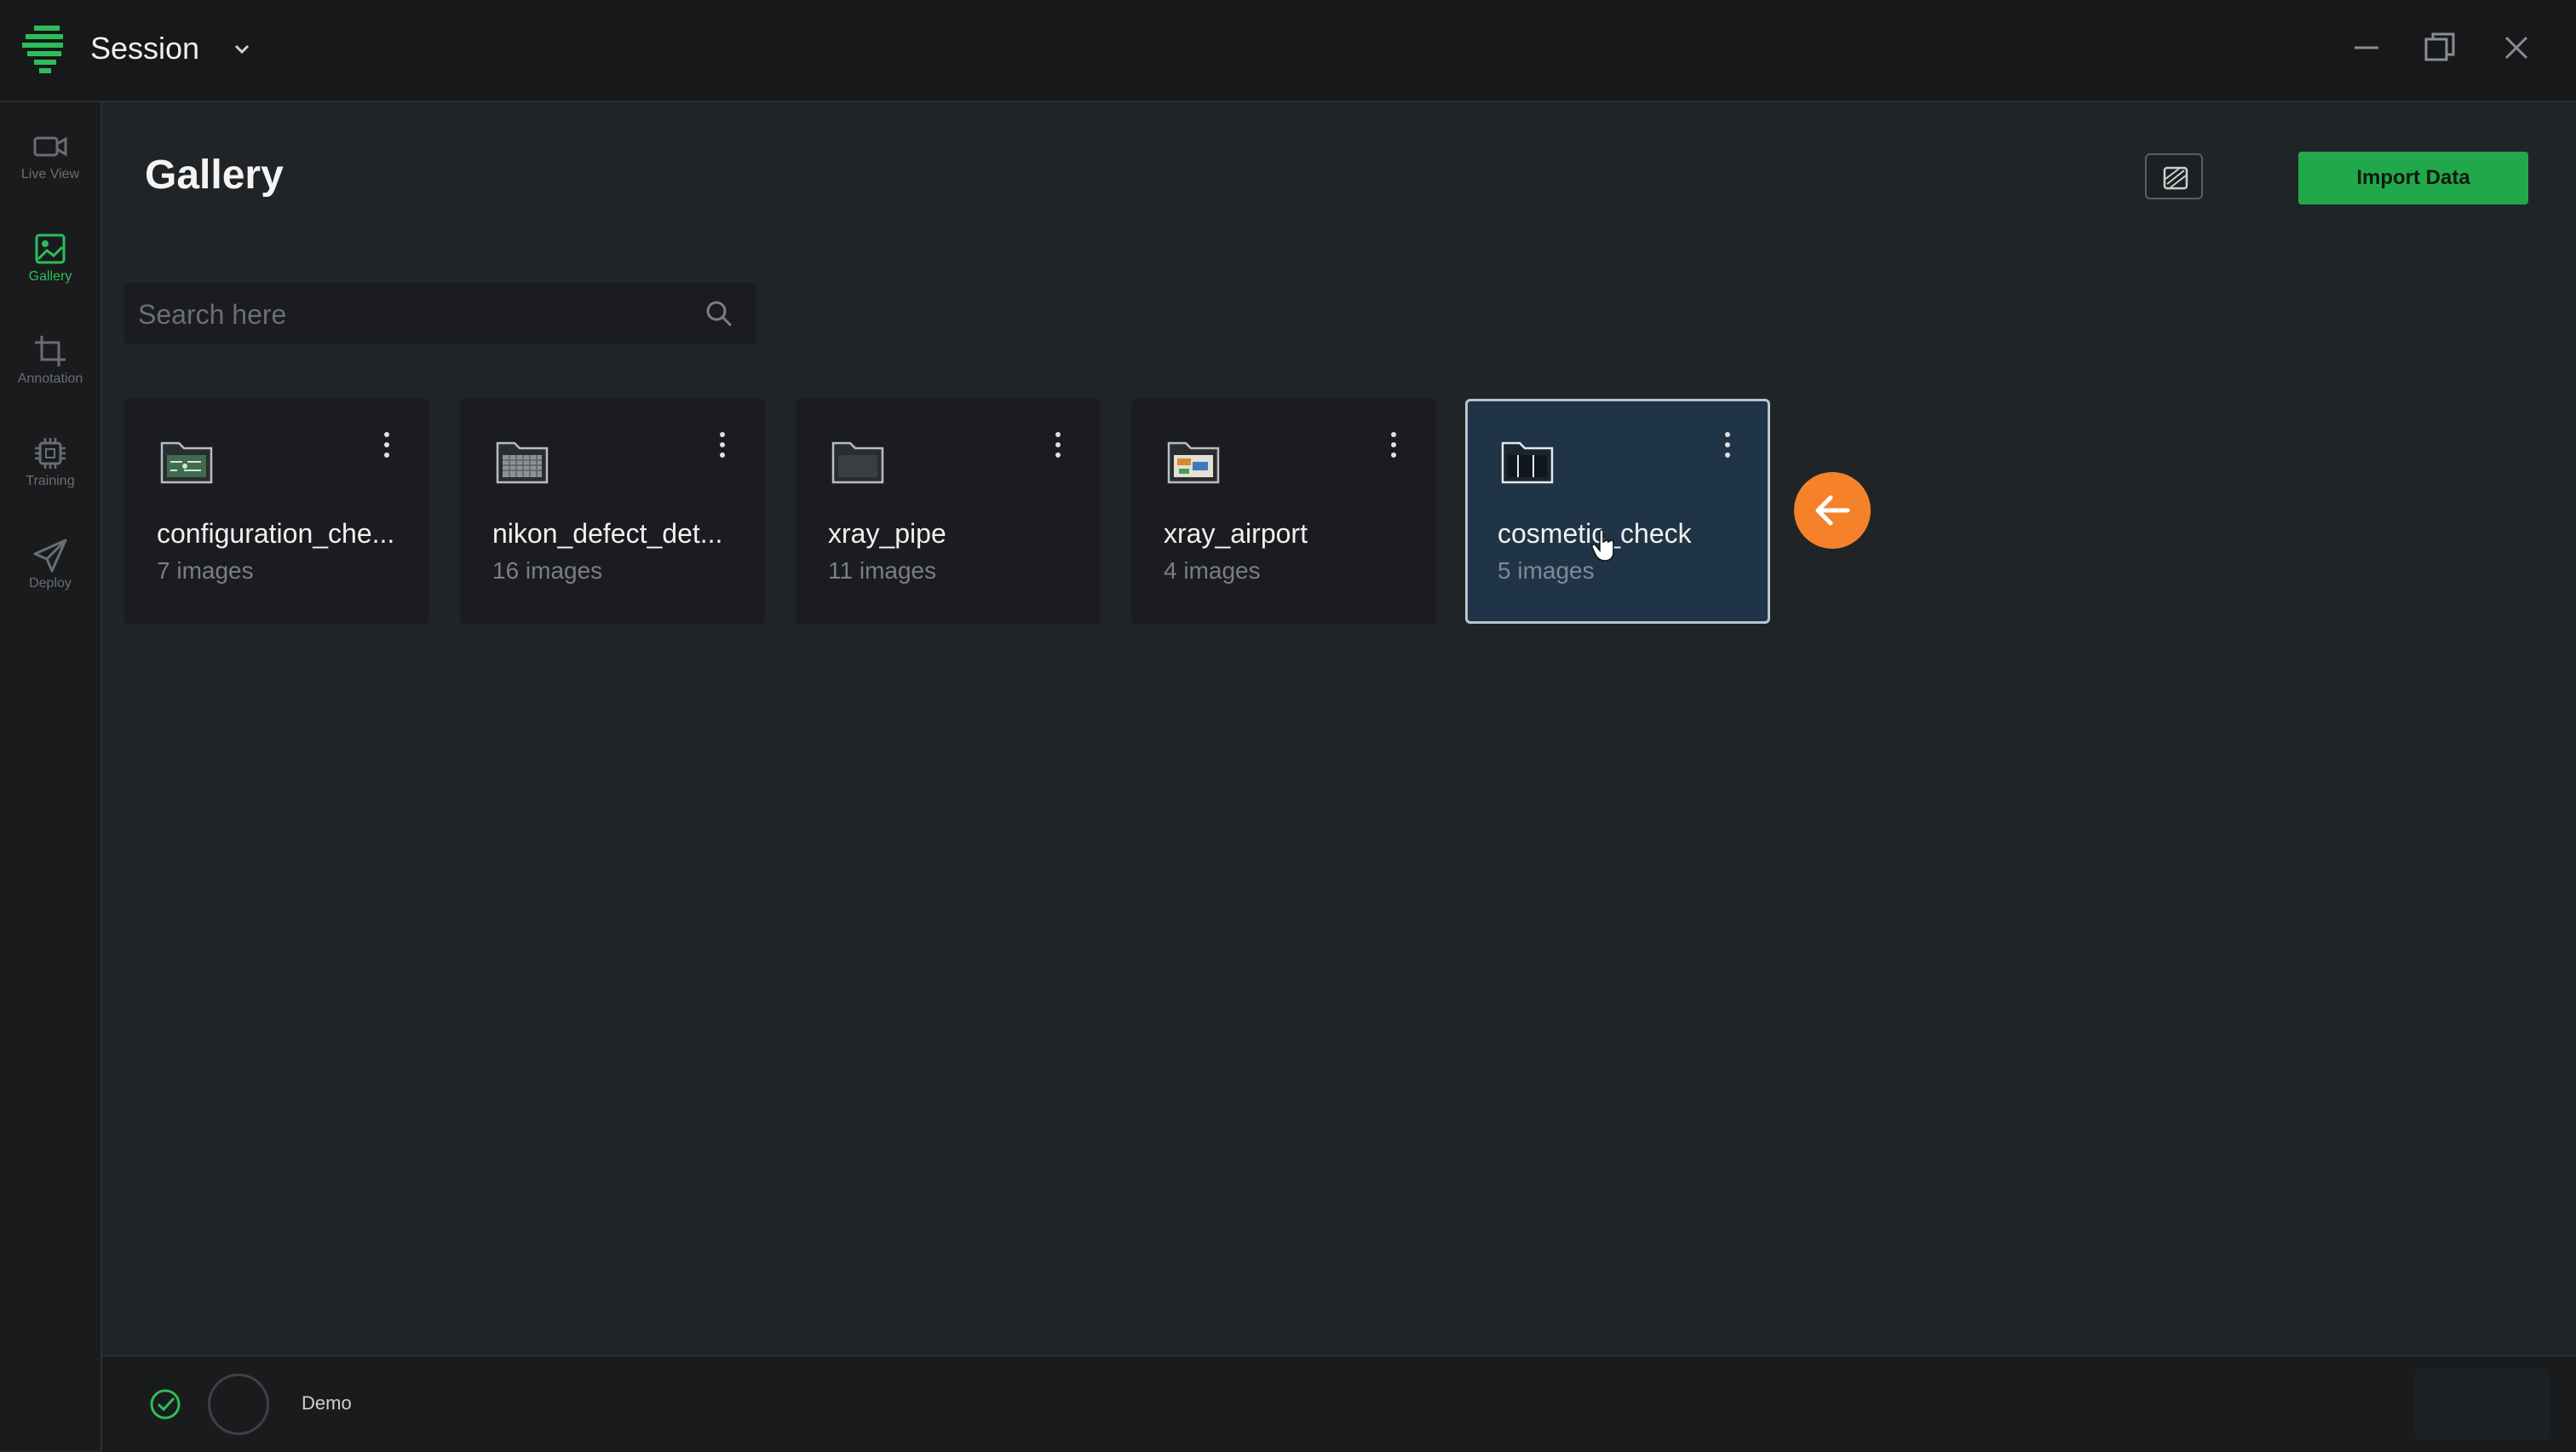  I want to click on sidebar-item-label: Live View, so click(50, 174).